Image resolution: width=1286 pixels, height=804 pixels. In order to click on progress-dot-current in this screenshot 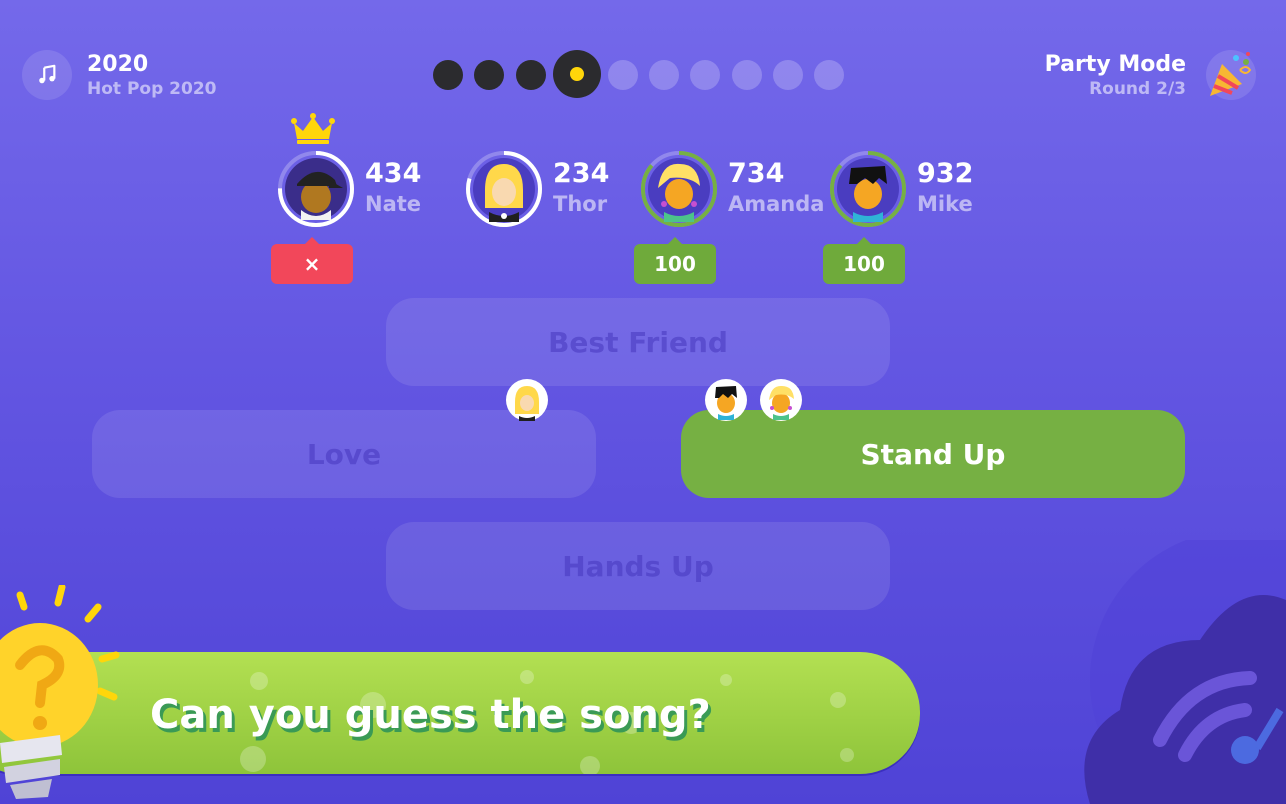, I will do `click(577, 74)`.